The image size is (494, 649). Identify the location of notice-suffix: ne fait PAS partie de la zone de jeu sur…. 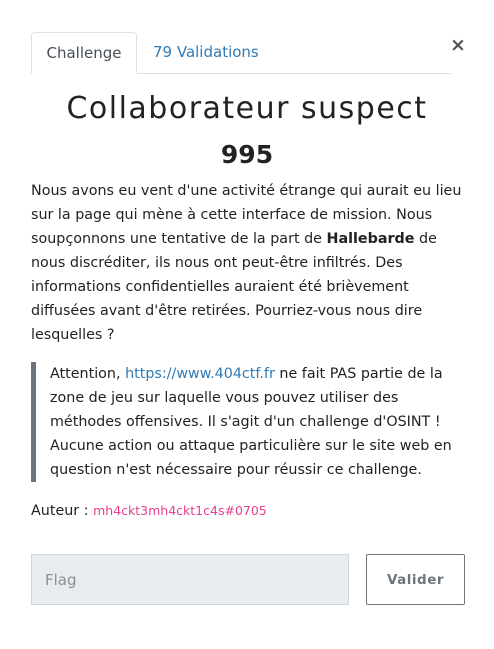
(251, 422).